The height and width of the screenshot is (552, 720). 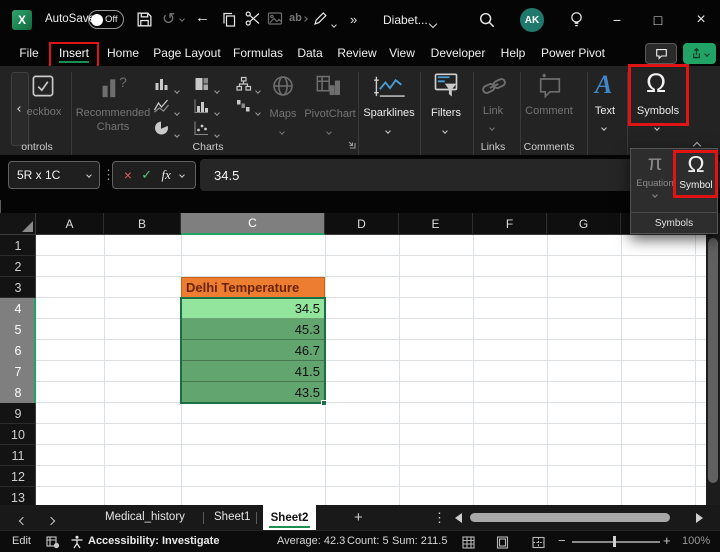 What do you see at coordinates (309, 53) in the screenshot?
I see `tab-data: Data` at bounding box center [309, 53].